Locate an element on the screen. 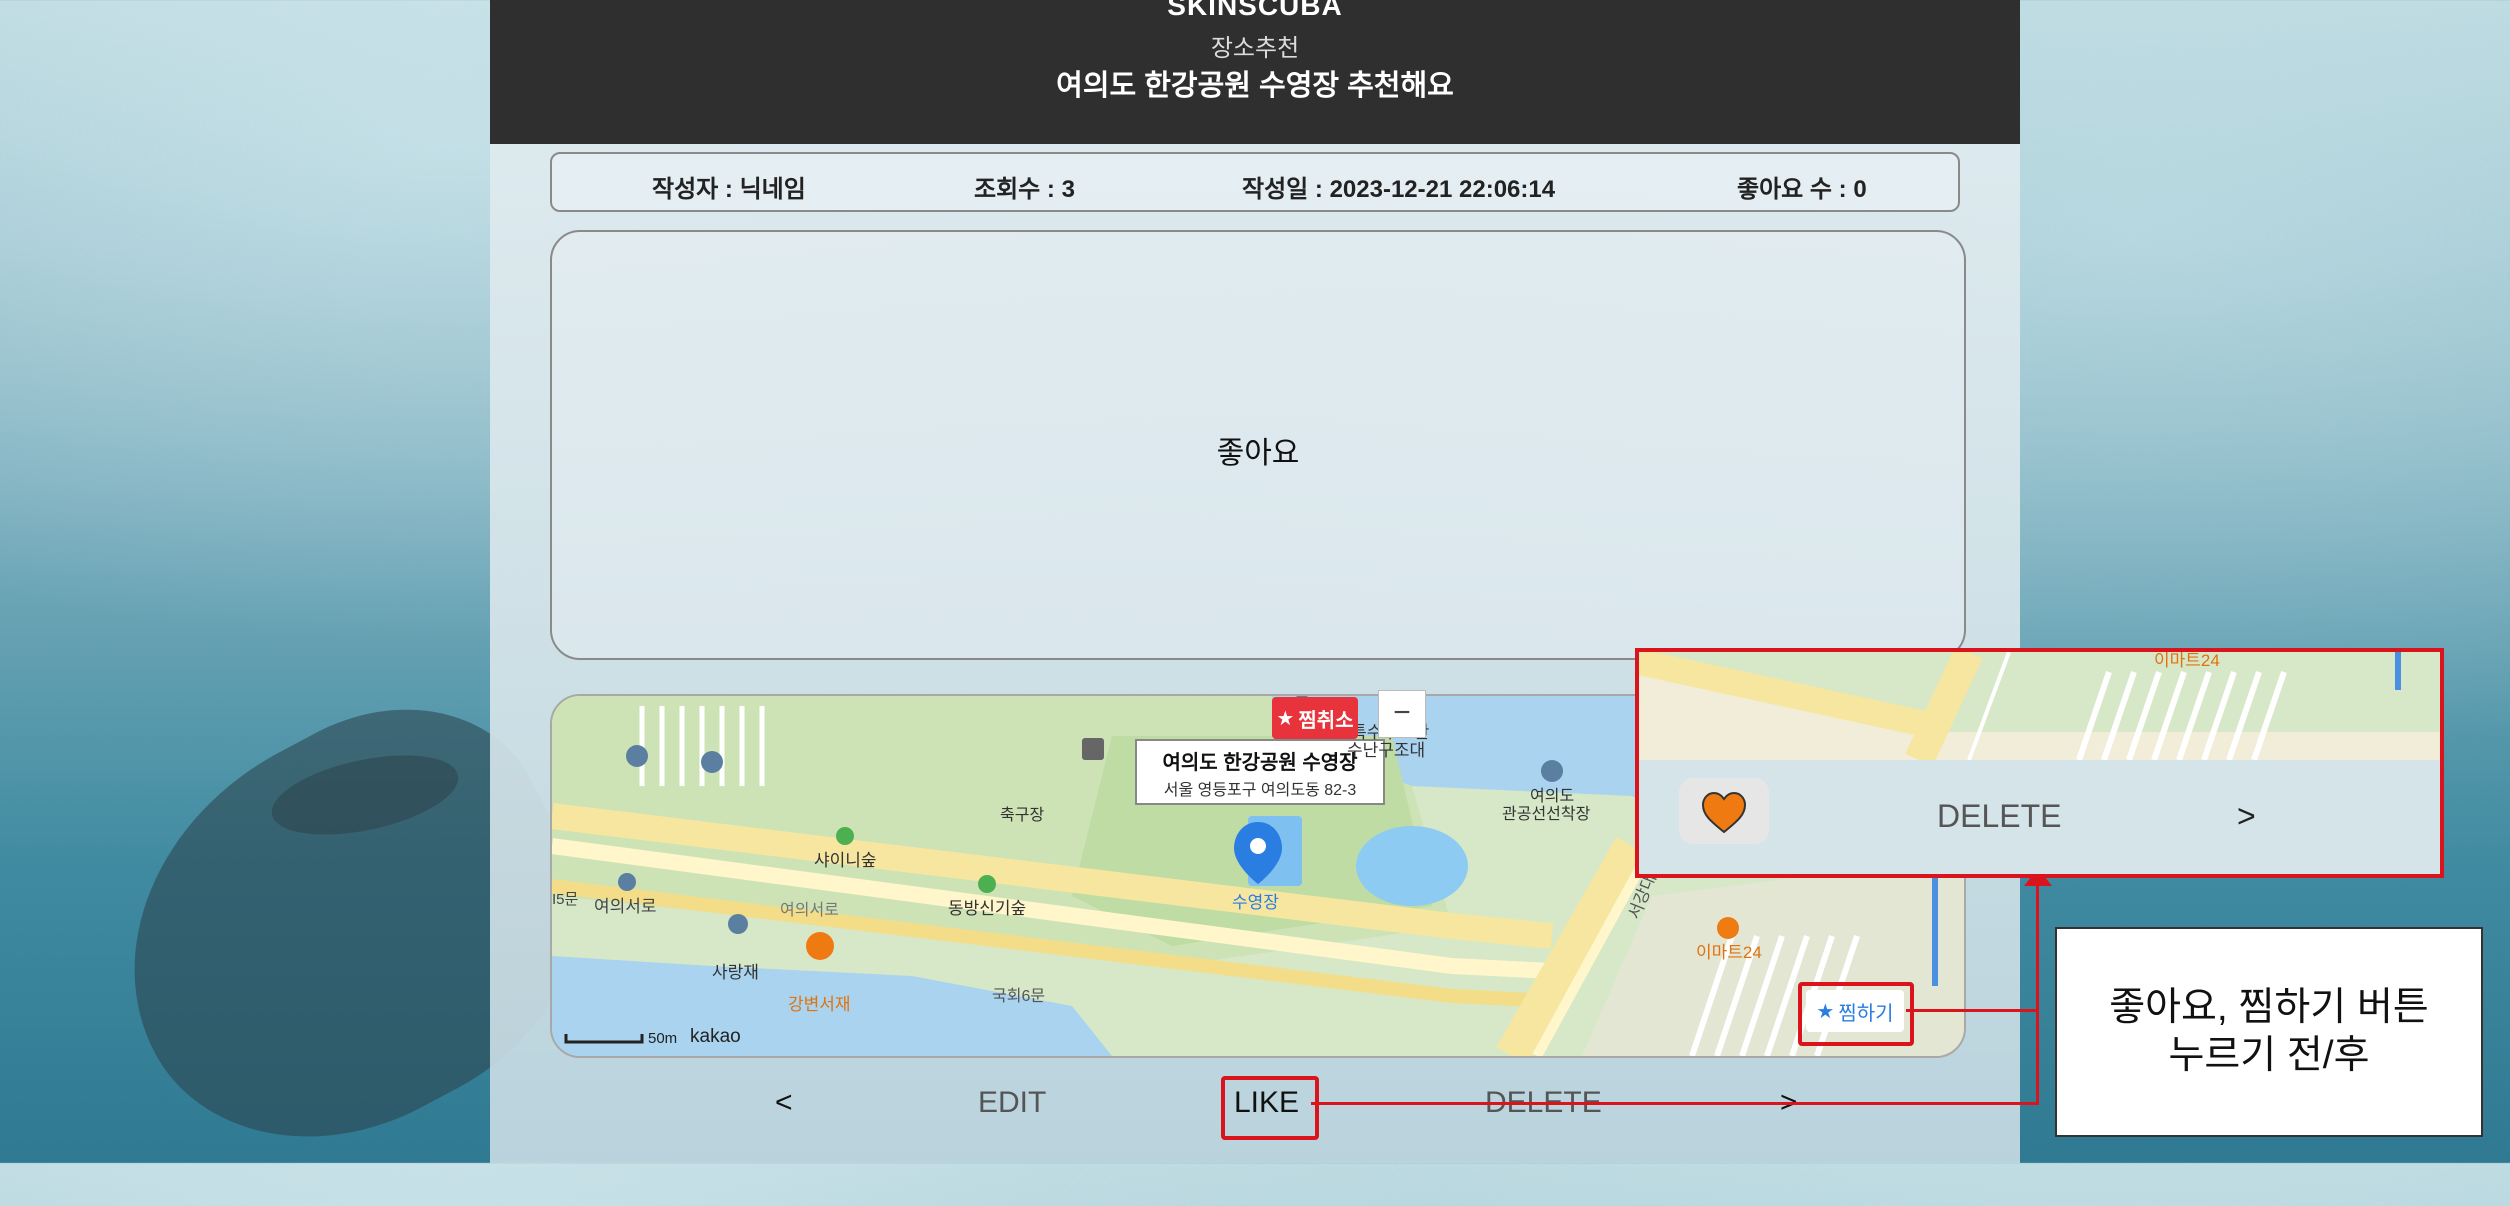 This screenshot has height=1206, width=2510. map-label-dock2: 관공선선착장 is located at coordinates (1546, 814).